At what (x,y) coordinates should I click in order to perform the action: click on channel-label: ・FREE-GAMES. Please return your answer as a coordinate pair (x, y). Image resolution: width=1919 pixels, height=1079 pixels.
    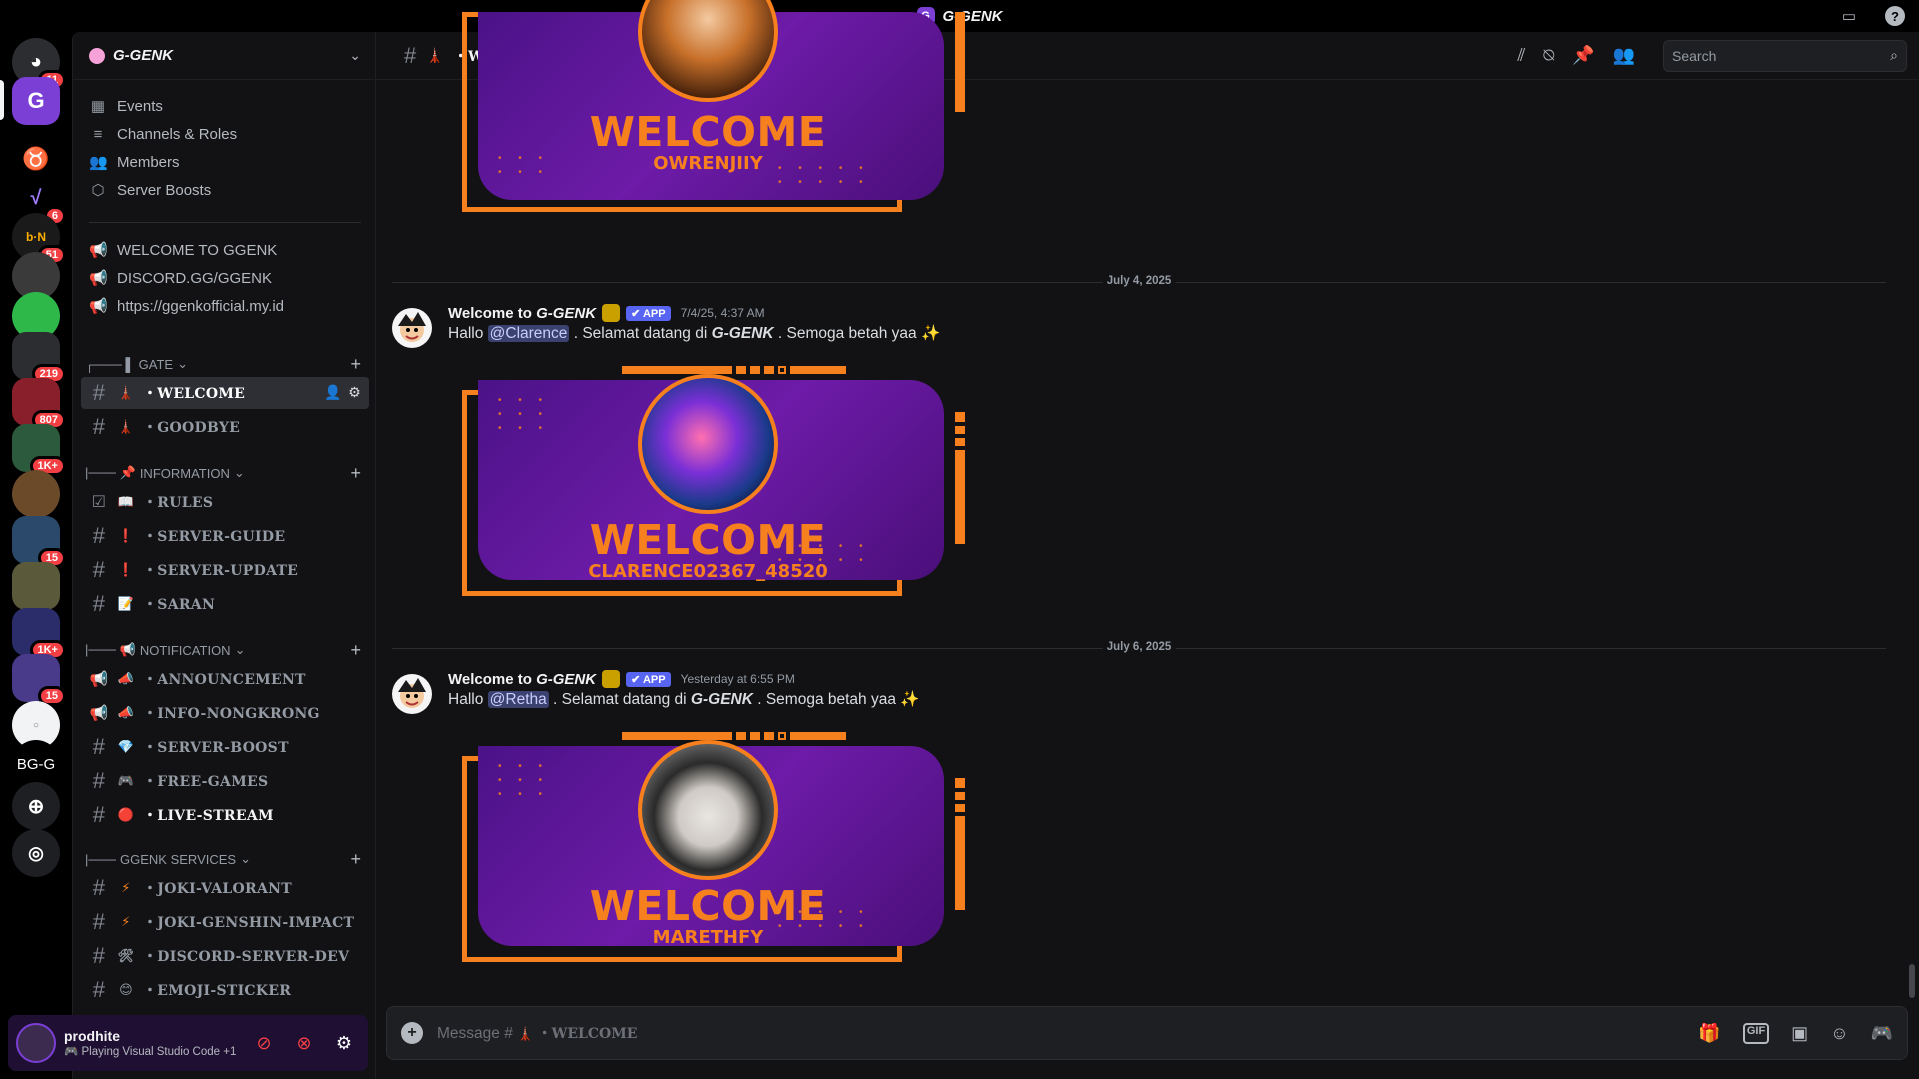
    Looking at the image, I should click on (206, 782).